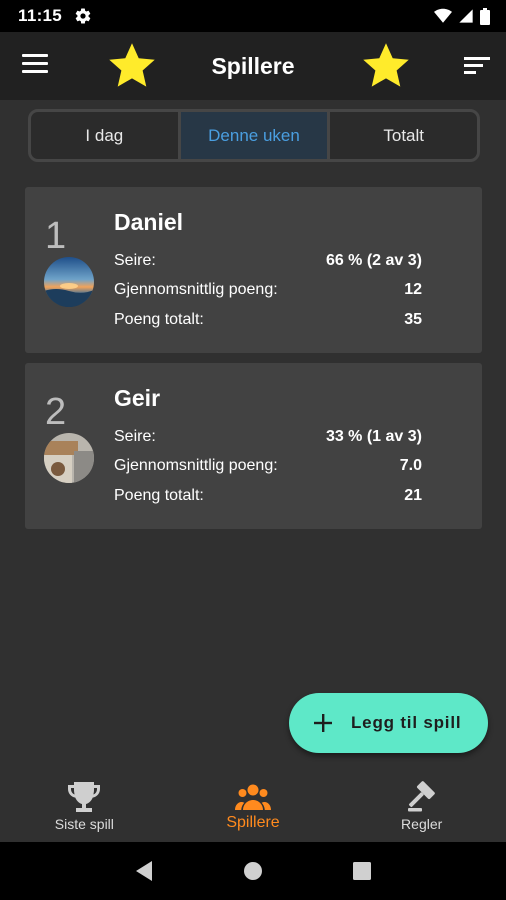  Describe the element at coordinates (443, 15) in the screenshot. I see `wifi-icon` at that location.